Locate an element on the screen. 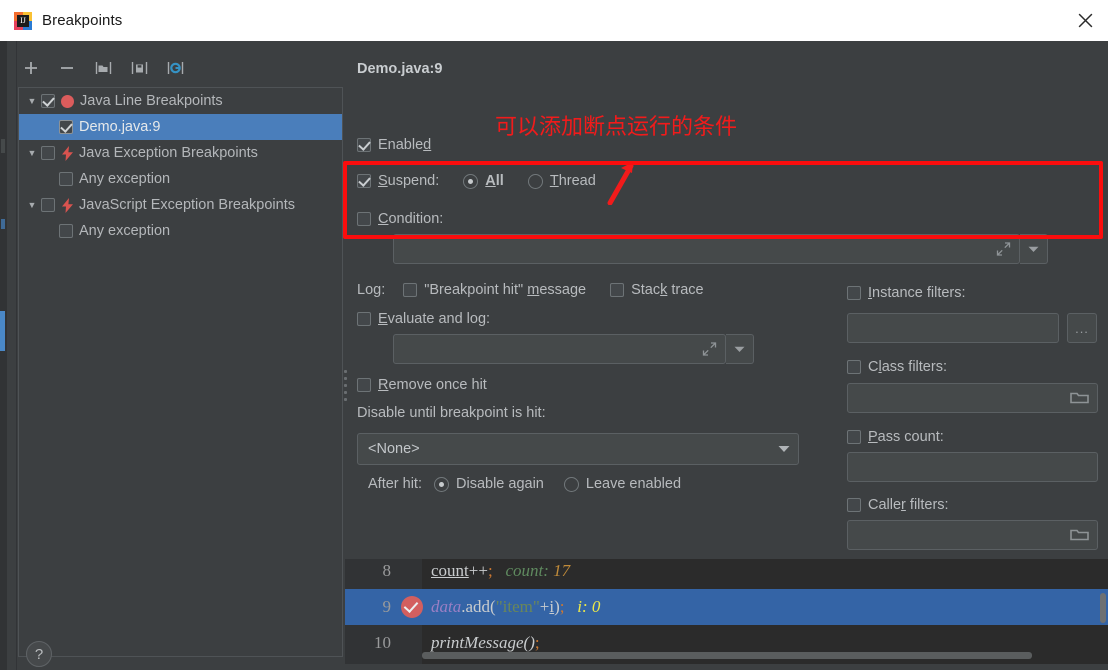 The height and width of the screenshot is (670, 1108). remove-breakpoint-button is located at coordinates (67, 68).